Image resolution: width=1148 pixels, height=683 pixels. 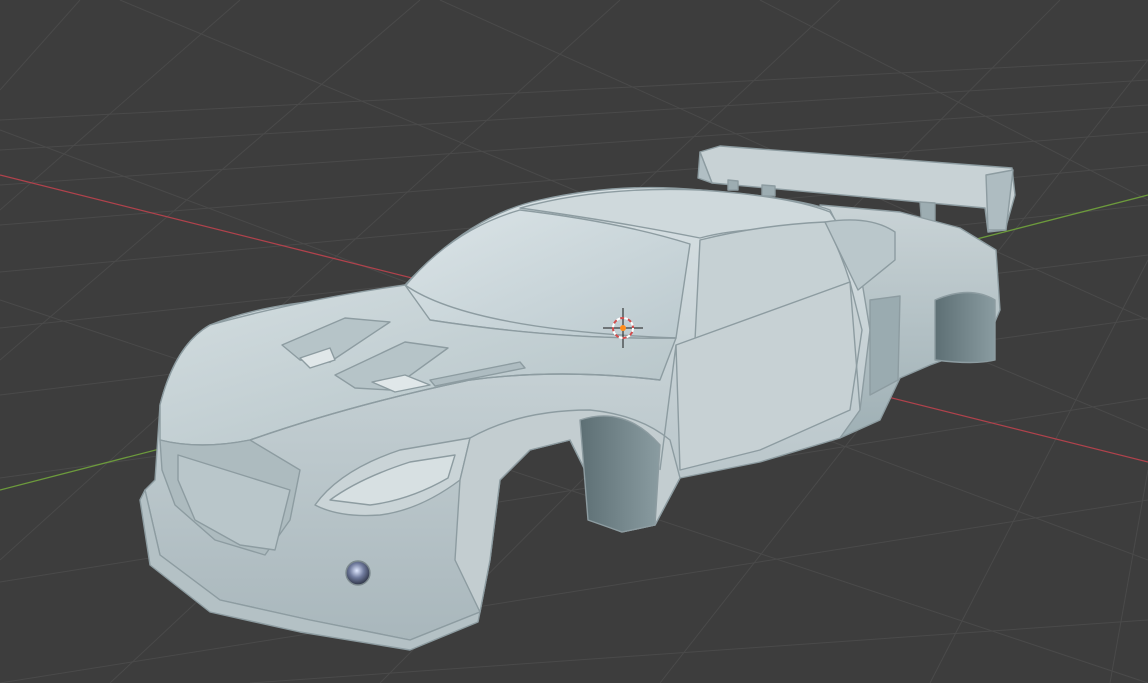 What do you see at coordinates (358, 573) in the screenshot?
I see `fog-light` at bounding box center [358, 573].